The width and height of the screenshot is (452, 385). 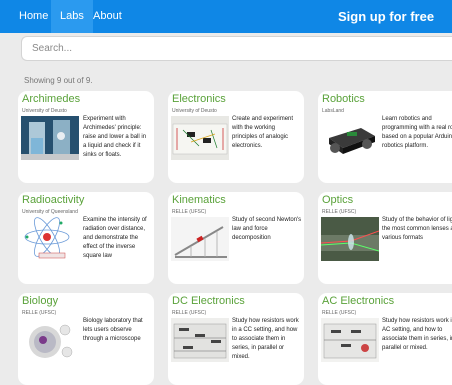 I want to click on search-input, so click(x=237, y=48).